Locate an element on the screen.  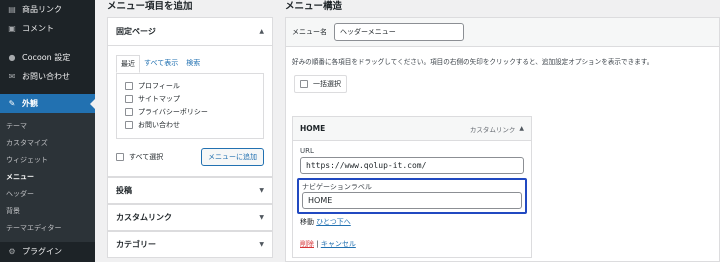
select-all-label: すべて選択 is located at coordinates (146, 157).